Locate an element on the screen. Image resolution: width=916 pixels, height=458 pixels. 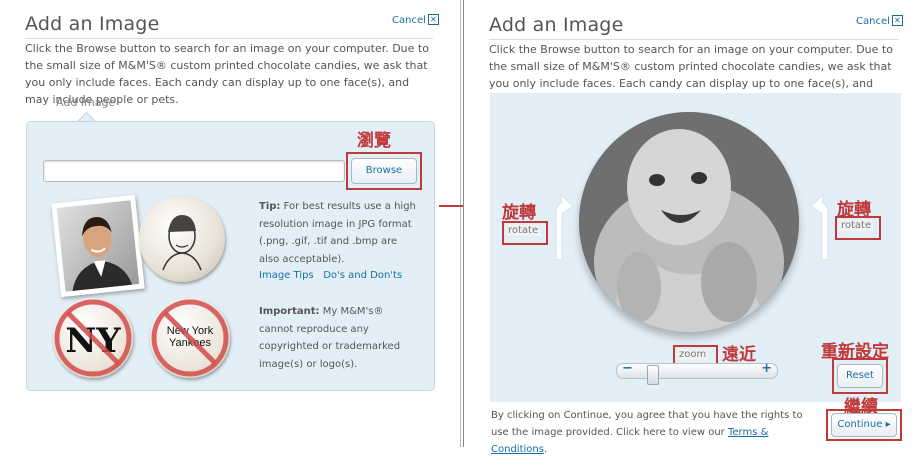
browse-highlight is located at coordinates (384, 171).